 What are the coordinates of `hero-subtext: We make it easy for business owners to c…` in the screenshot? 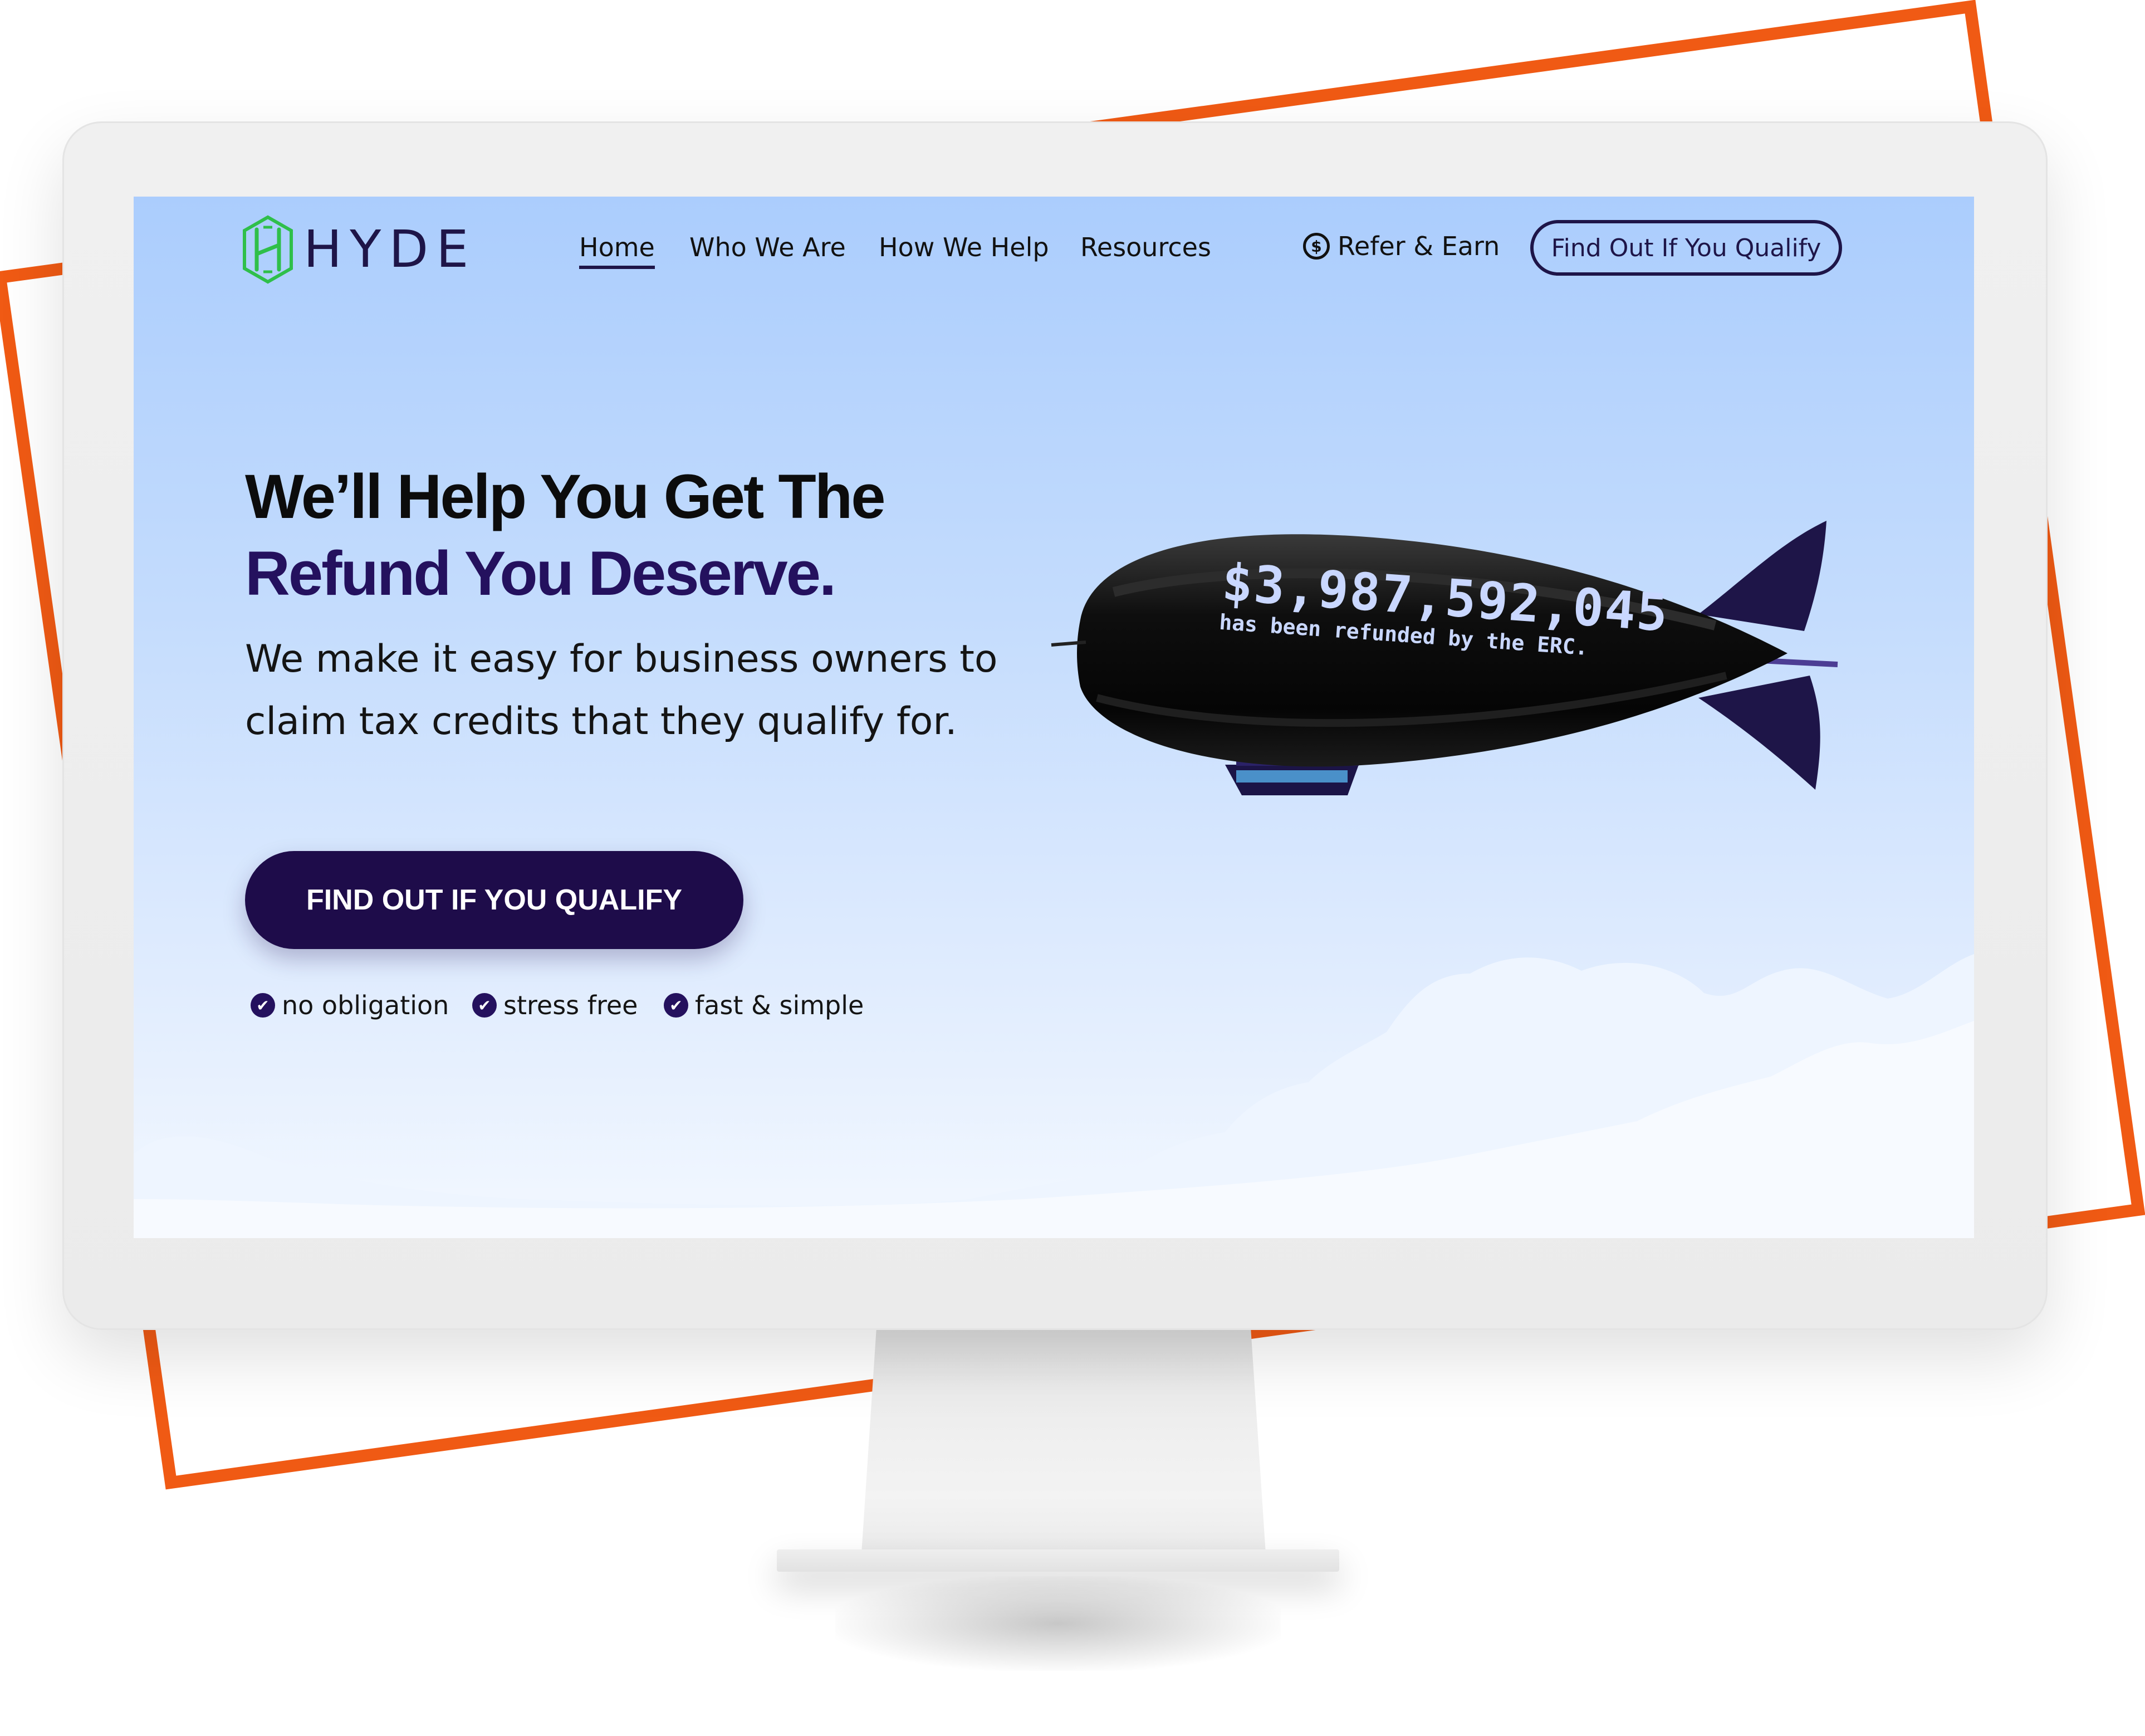 It's located at (621, 691).